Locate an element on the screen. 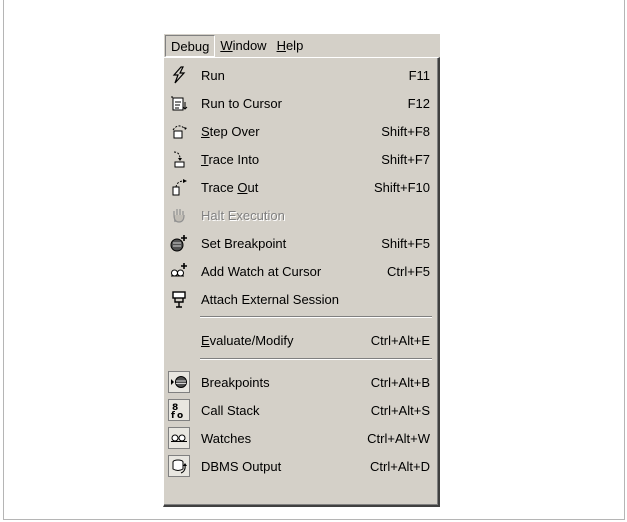  attach-session-icon is located at coordinates (179, 299).